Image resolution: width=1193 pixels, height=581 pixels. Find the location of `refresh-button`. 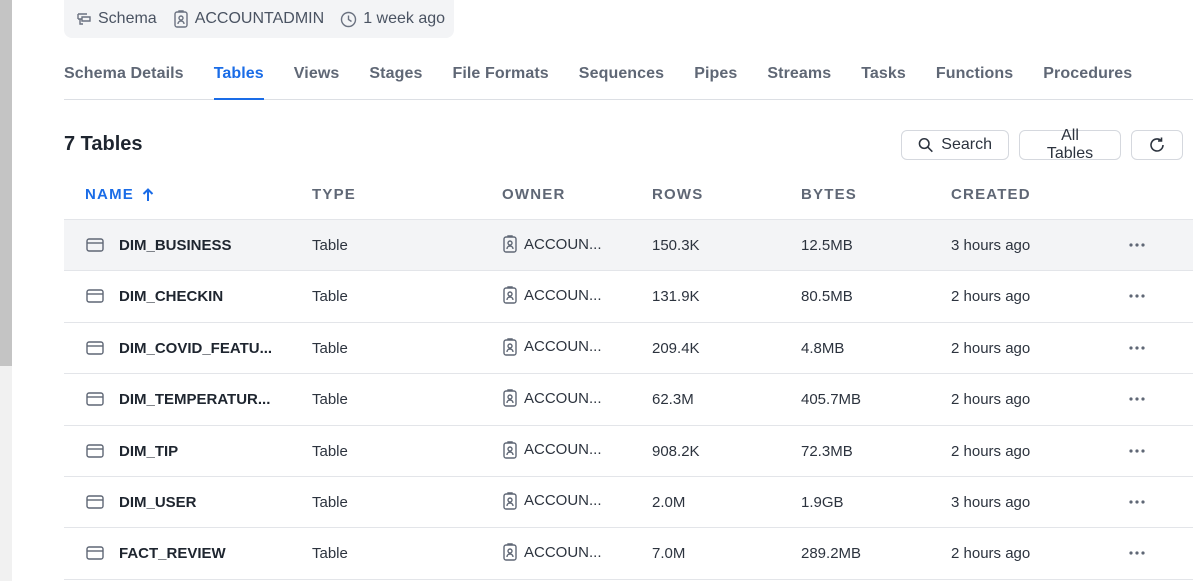

refresh-button is located at coordinates (1157, 145).